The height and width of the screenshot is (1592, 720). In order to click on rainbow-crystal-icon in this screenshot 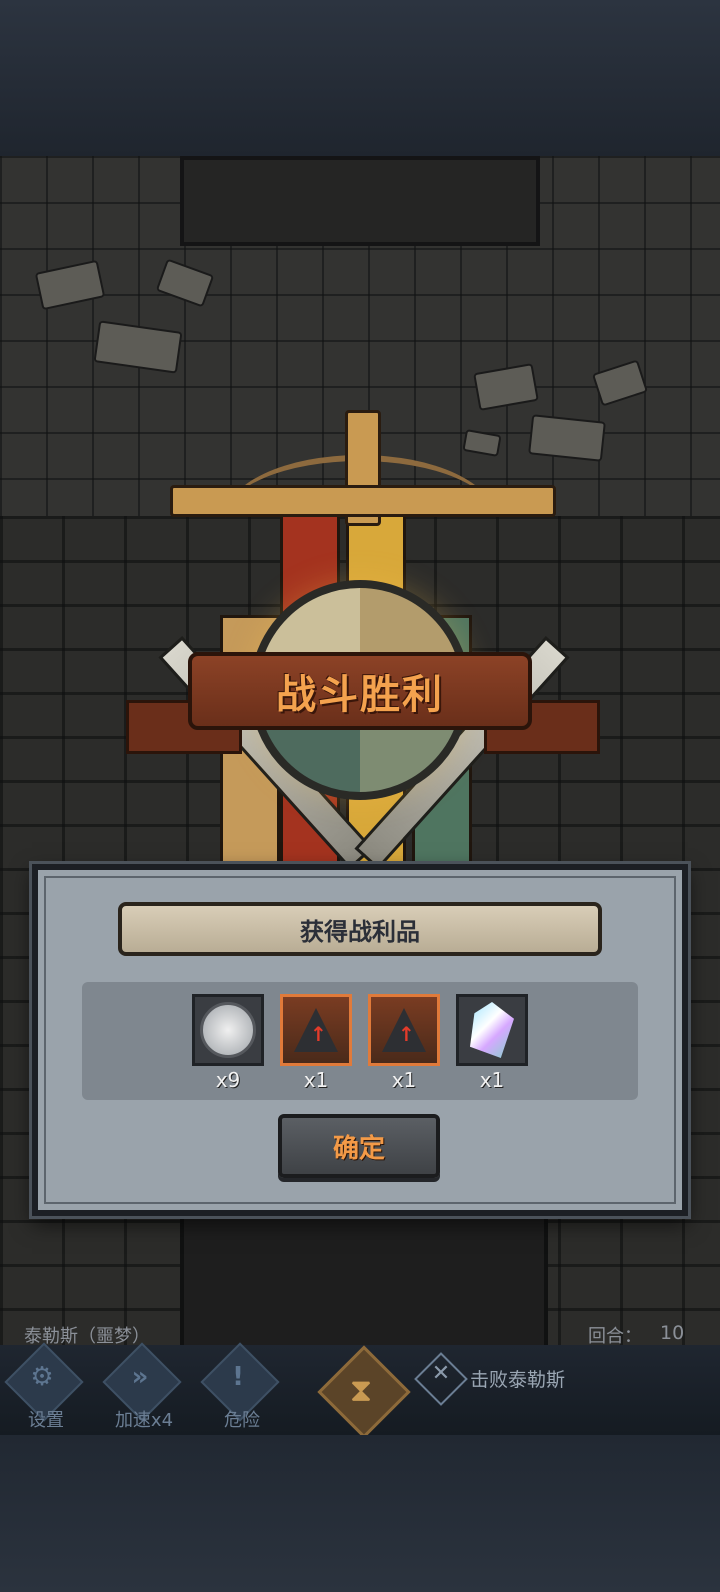, I will do `click(492, 1030)`.